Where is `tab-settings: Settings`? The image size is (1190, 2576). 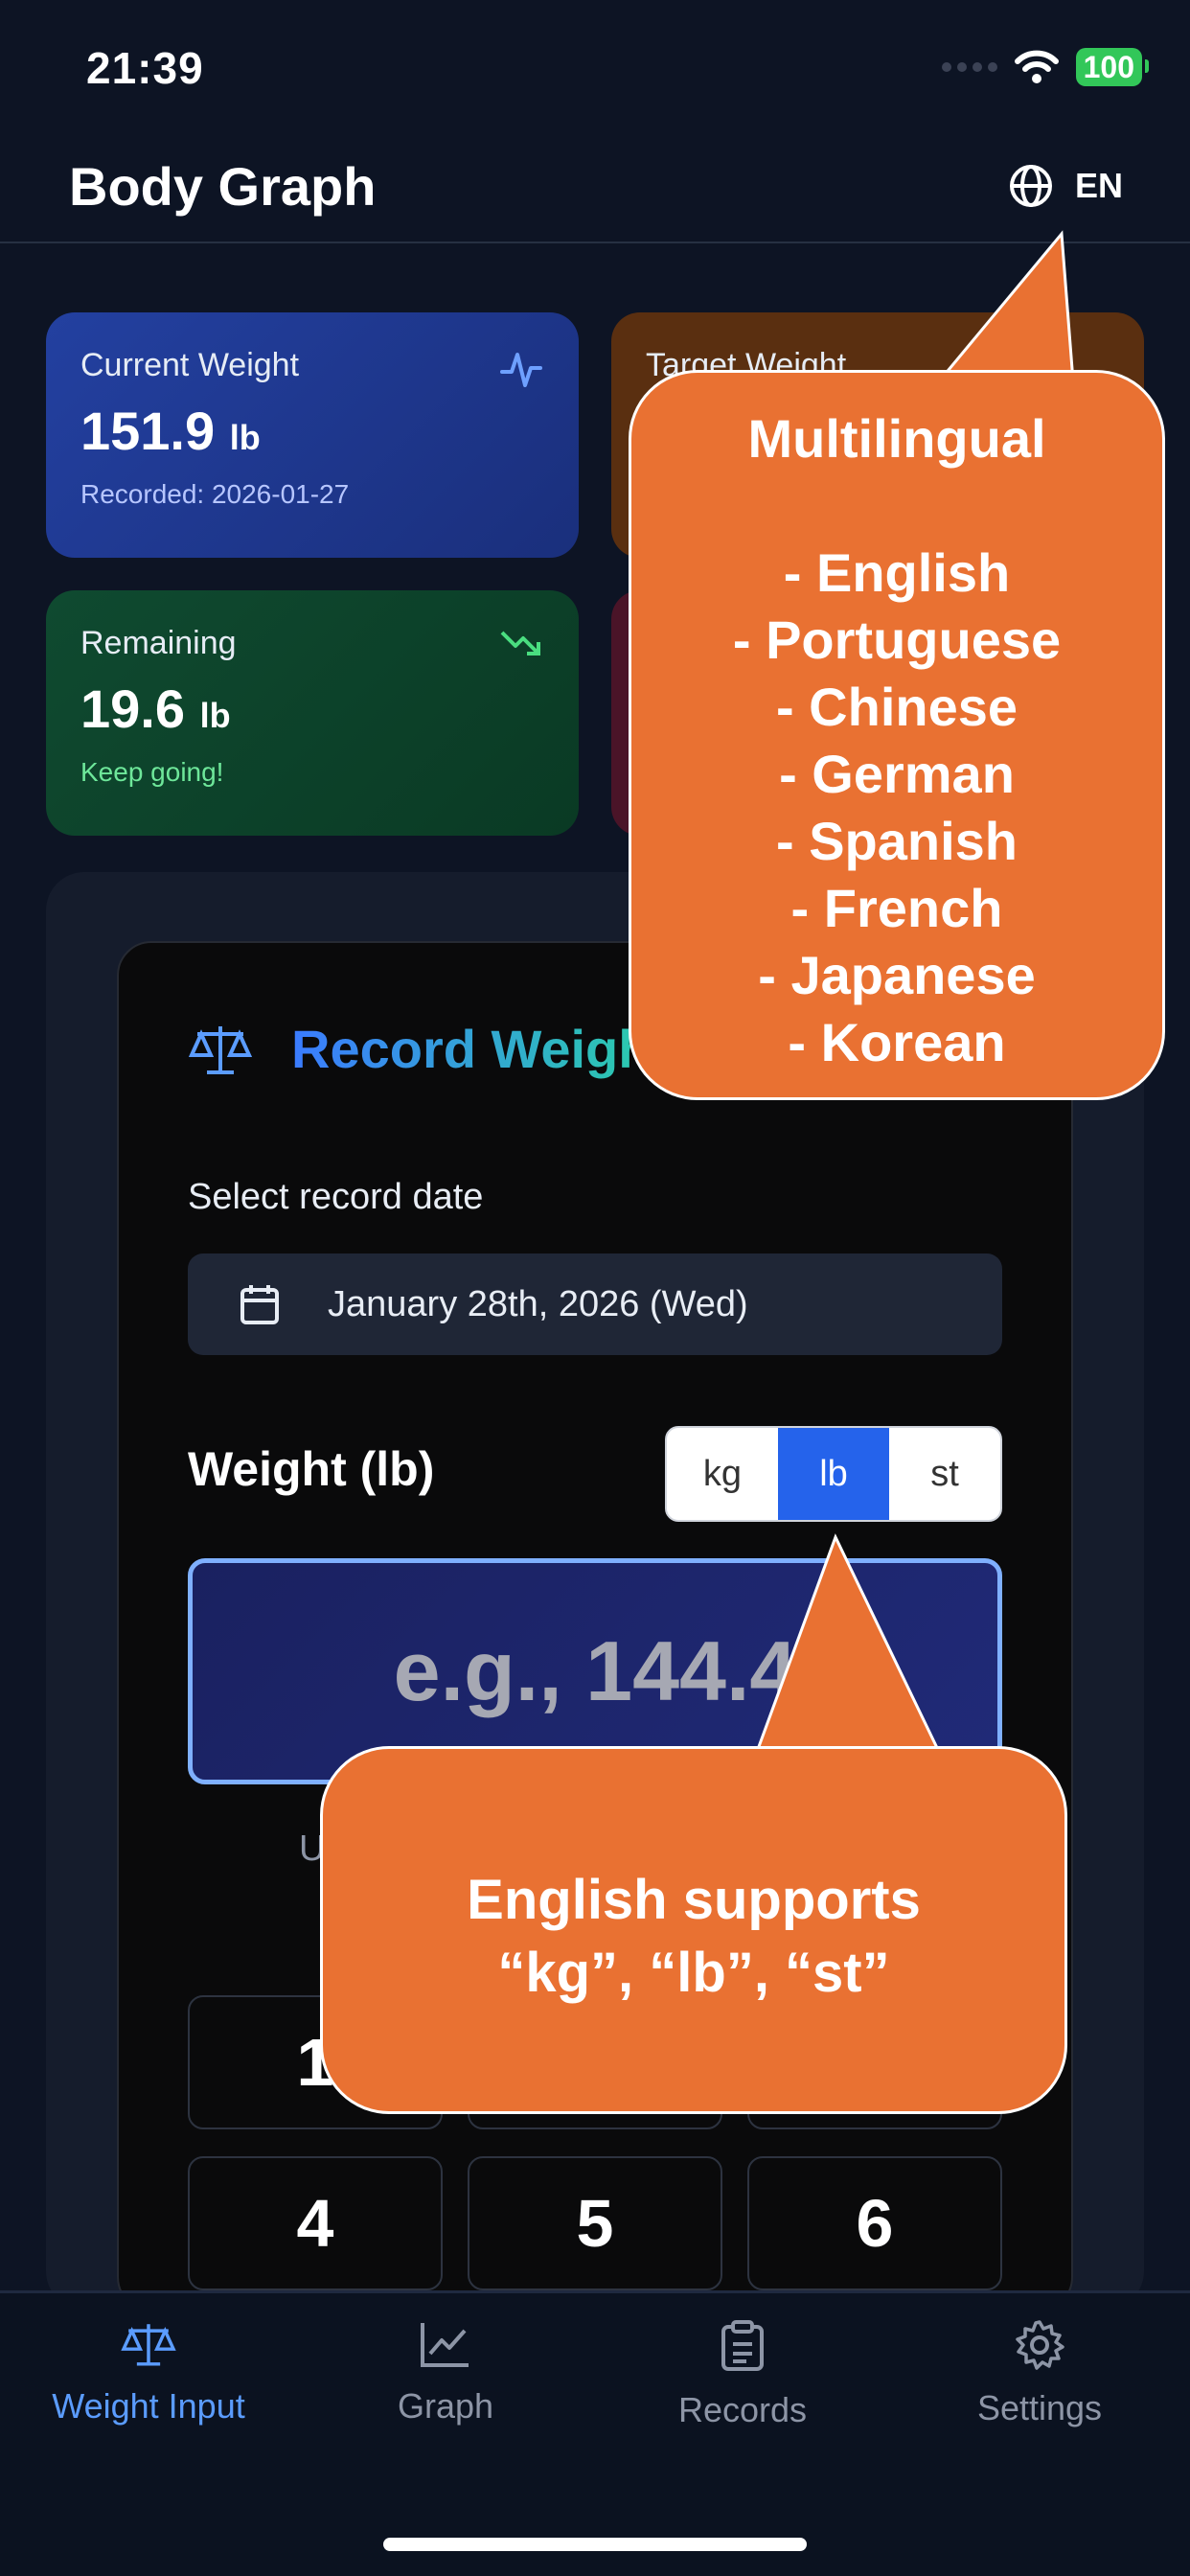
tab-settings: Settings is located at coordinates (1039, 2373).